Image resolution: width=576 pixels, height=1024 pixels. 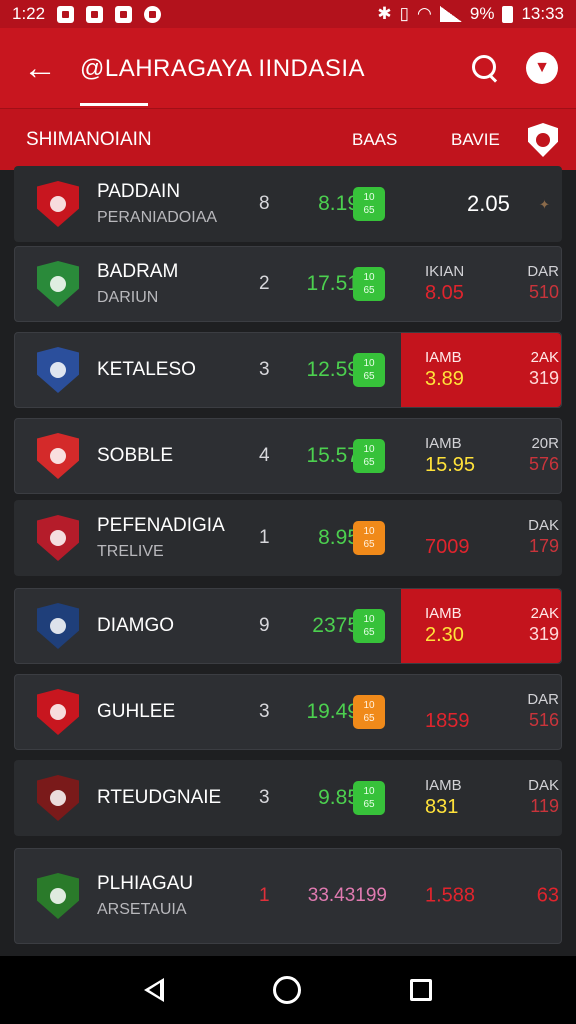 What do you see at coordinates (128, 297) in the screenshot?
I see `team-subtitle: DARIUN` at bounding box center [128, 297].